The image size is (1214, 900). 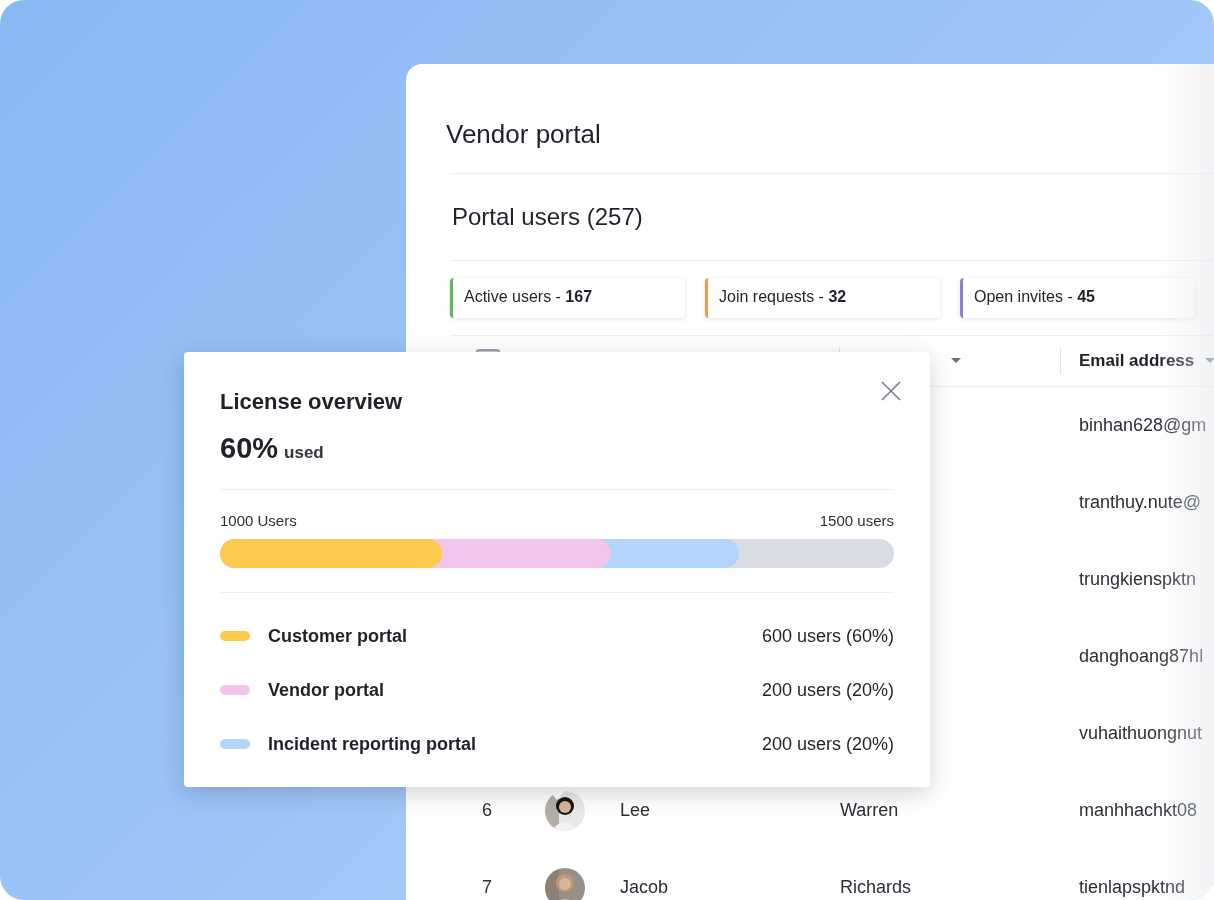 What do you see at coordinates (636, 810) in the screenshot?
I see `table-cell-text: Lee` at bounding box center [636, 810].